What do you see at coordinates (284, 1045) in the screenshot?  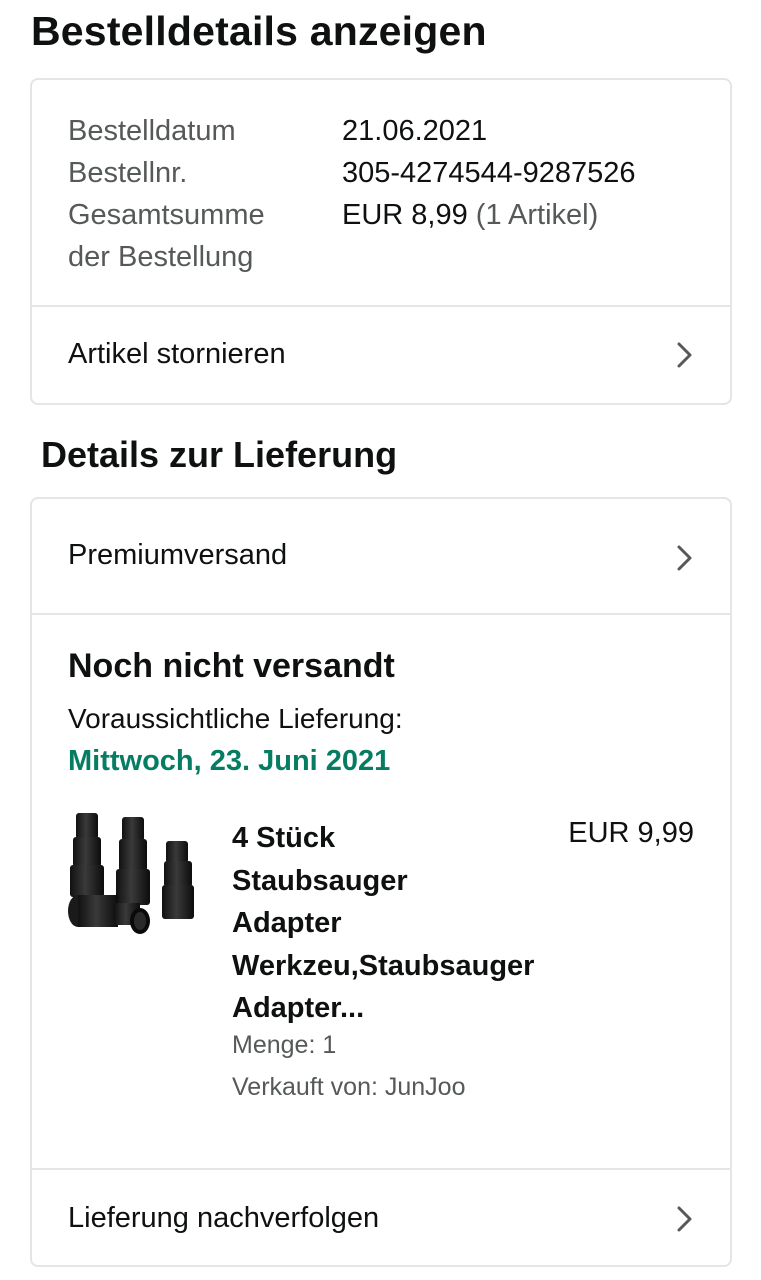 I see `product-quantity: Menge: 1` at bounding box center [284, 1045].